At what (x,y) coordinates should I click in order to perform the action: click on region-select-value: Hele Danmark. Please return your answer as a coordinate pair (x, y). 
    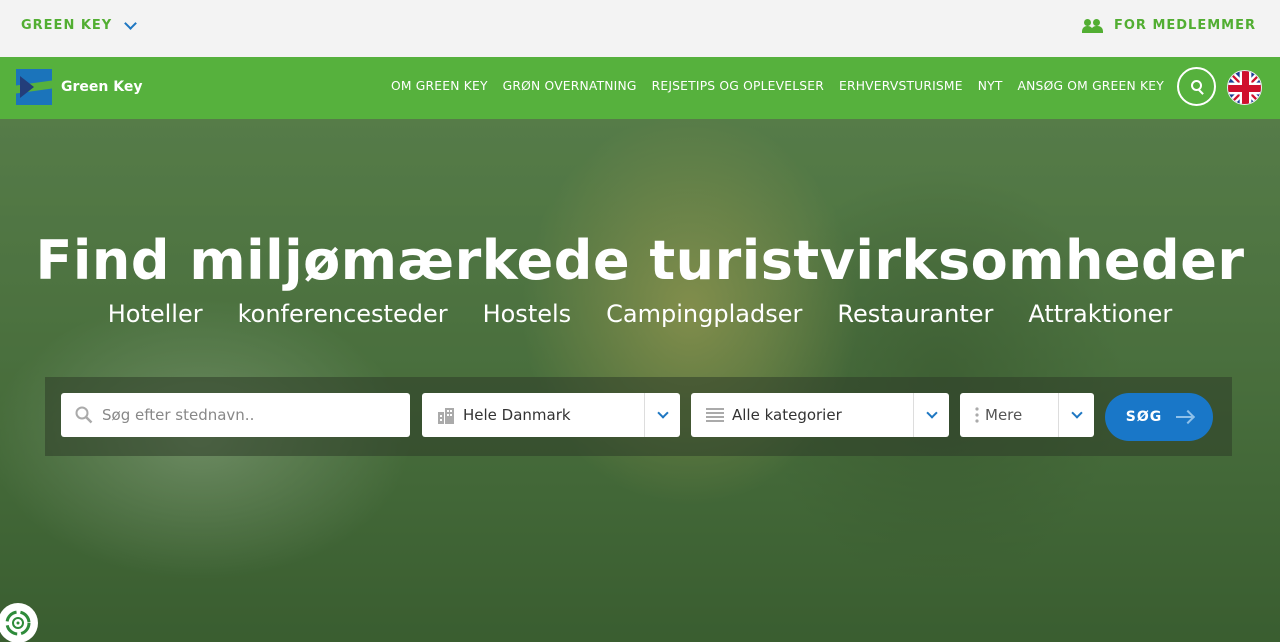
    Looking at the image, I should click on (517, 415).